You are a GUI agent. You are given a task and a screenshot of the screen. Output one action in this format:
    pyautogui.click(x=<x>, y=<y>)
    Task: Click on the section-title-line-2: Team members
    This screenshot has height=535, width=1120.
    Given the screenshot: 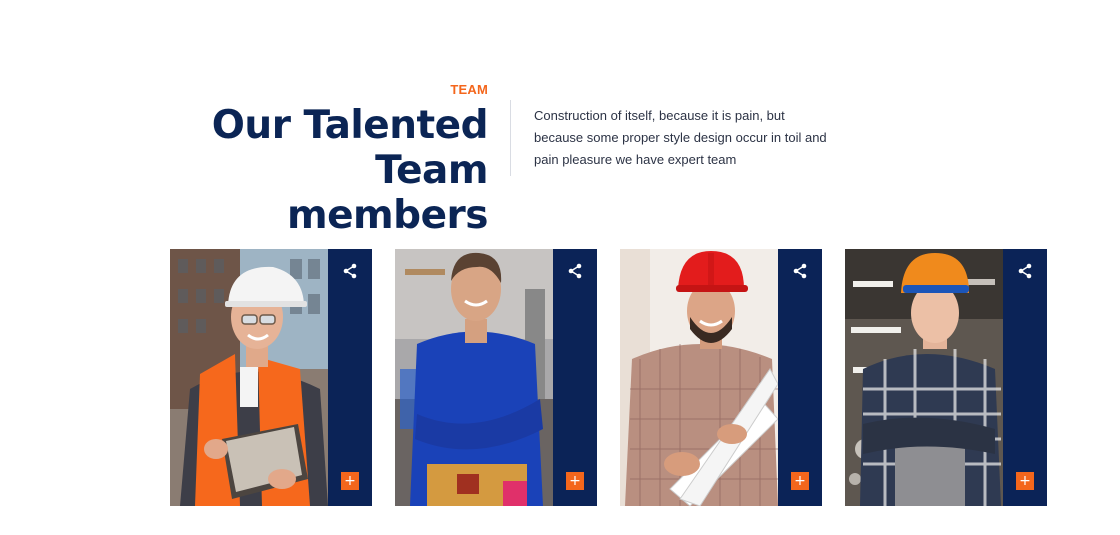 What is the action you would take?
    pyautogui.click(x=387, y=193)
    